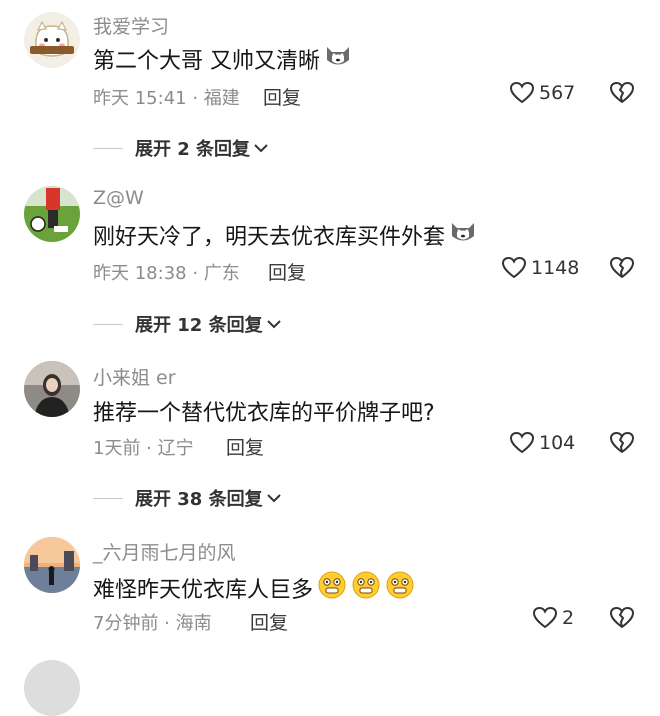  I want to click on comment-text-body: 第二个大哥 又帅又清晰, so click(206, 61).